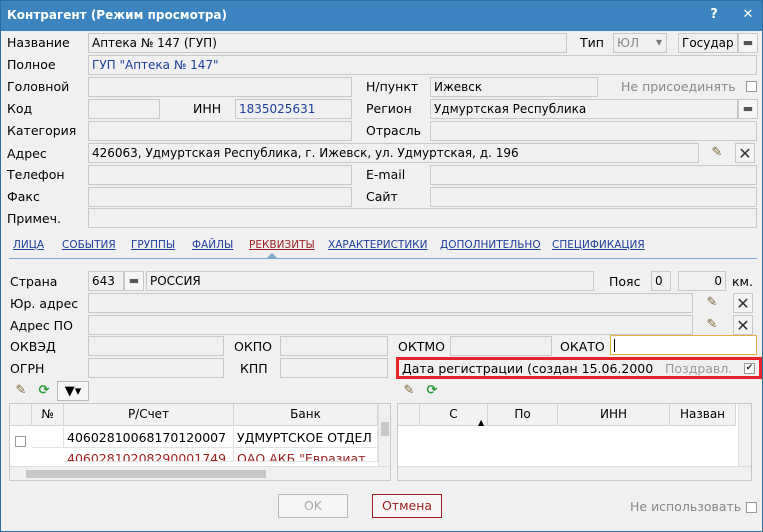 This screenshot has height=532, width=763. I want to click on grid-header-name: Назван, so click(703, 415).